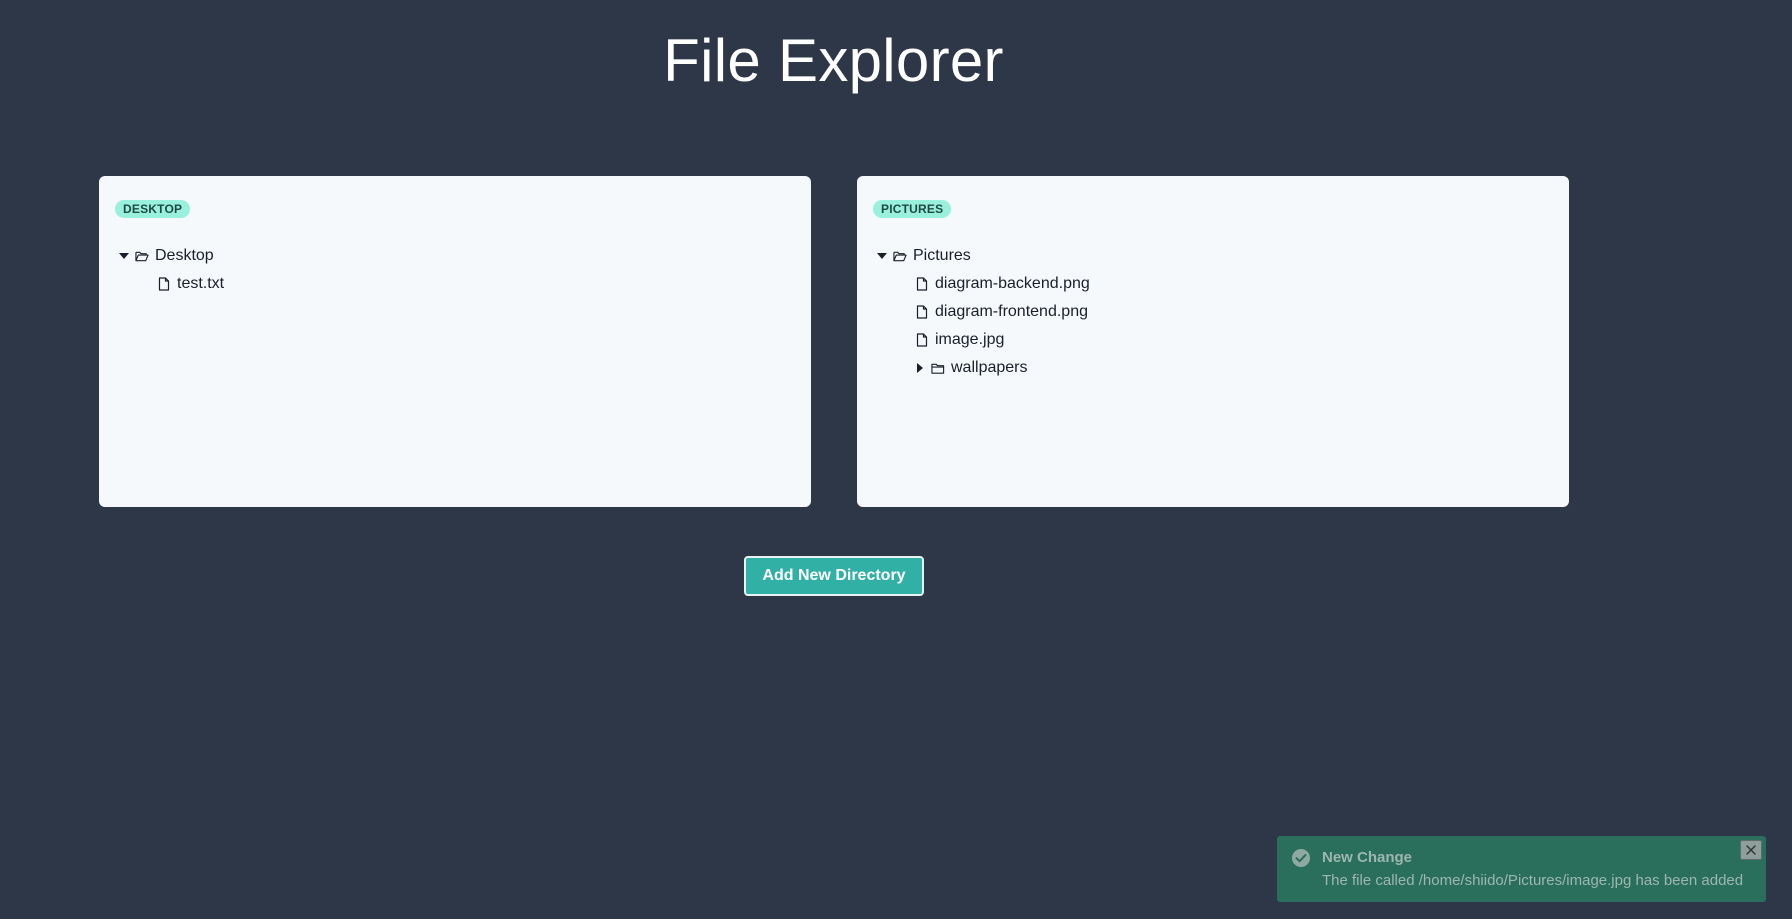  Describe the element at coordinates (989, 367) in the screenshot. I see `tree-item-label: wallpapers` at that location.